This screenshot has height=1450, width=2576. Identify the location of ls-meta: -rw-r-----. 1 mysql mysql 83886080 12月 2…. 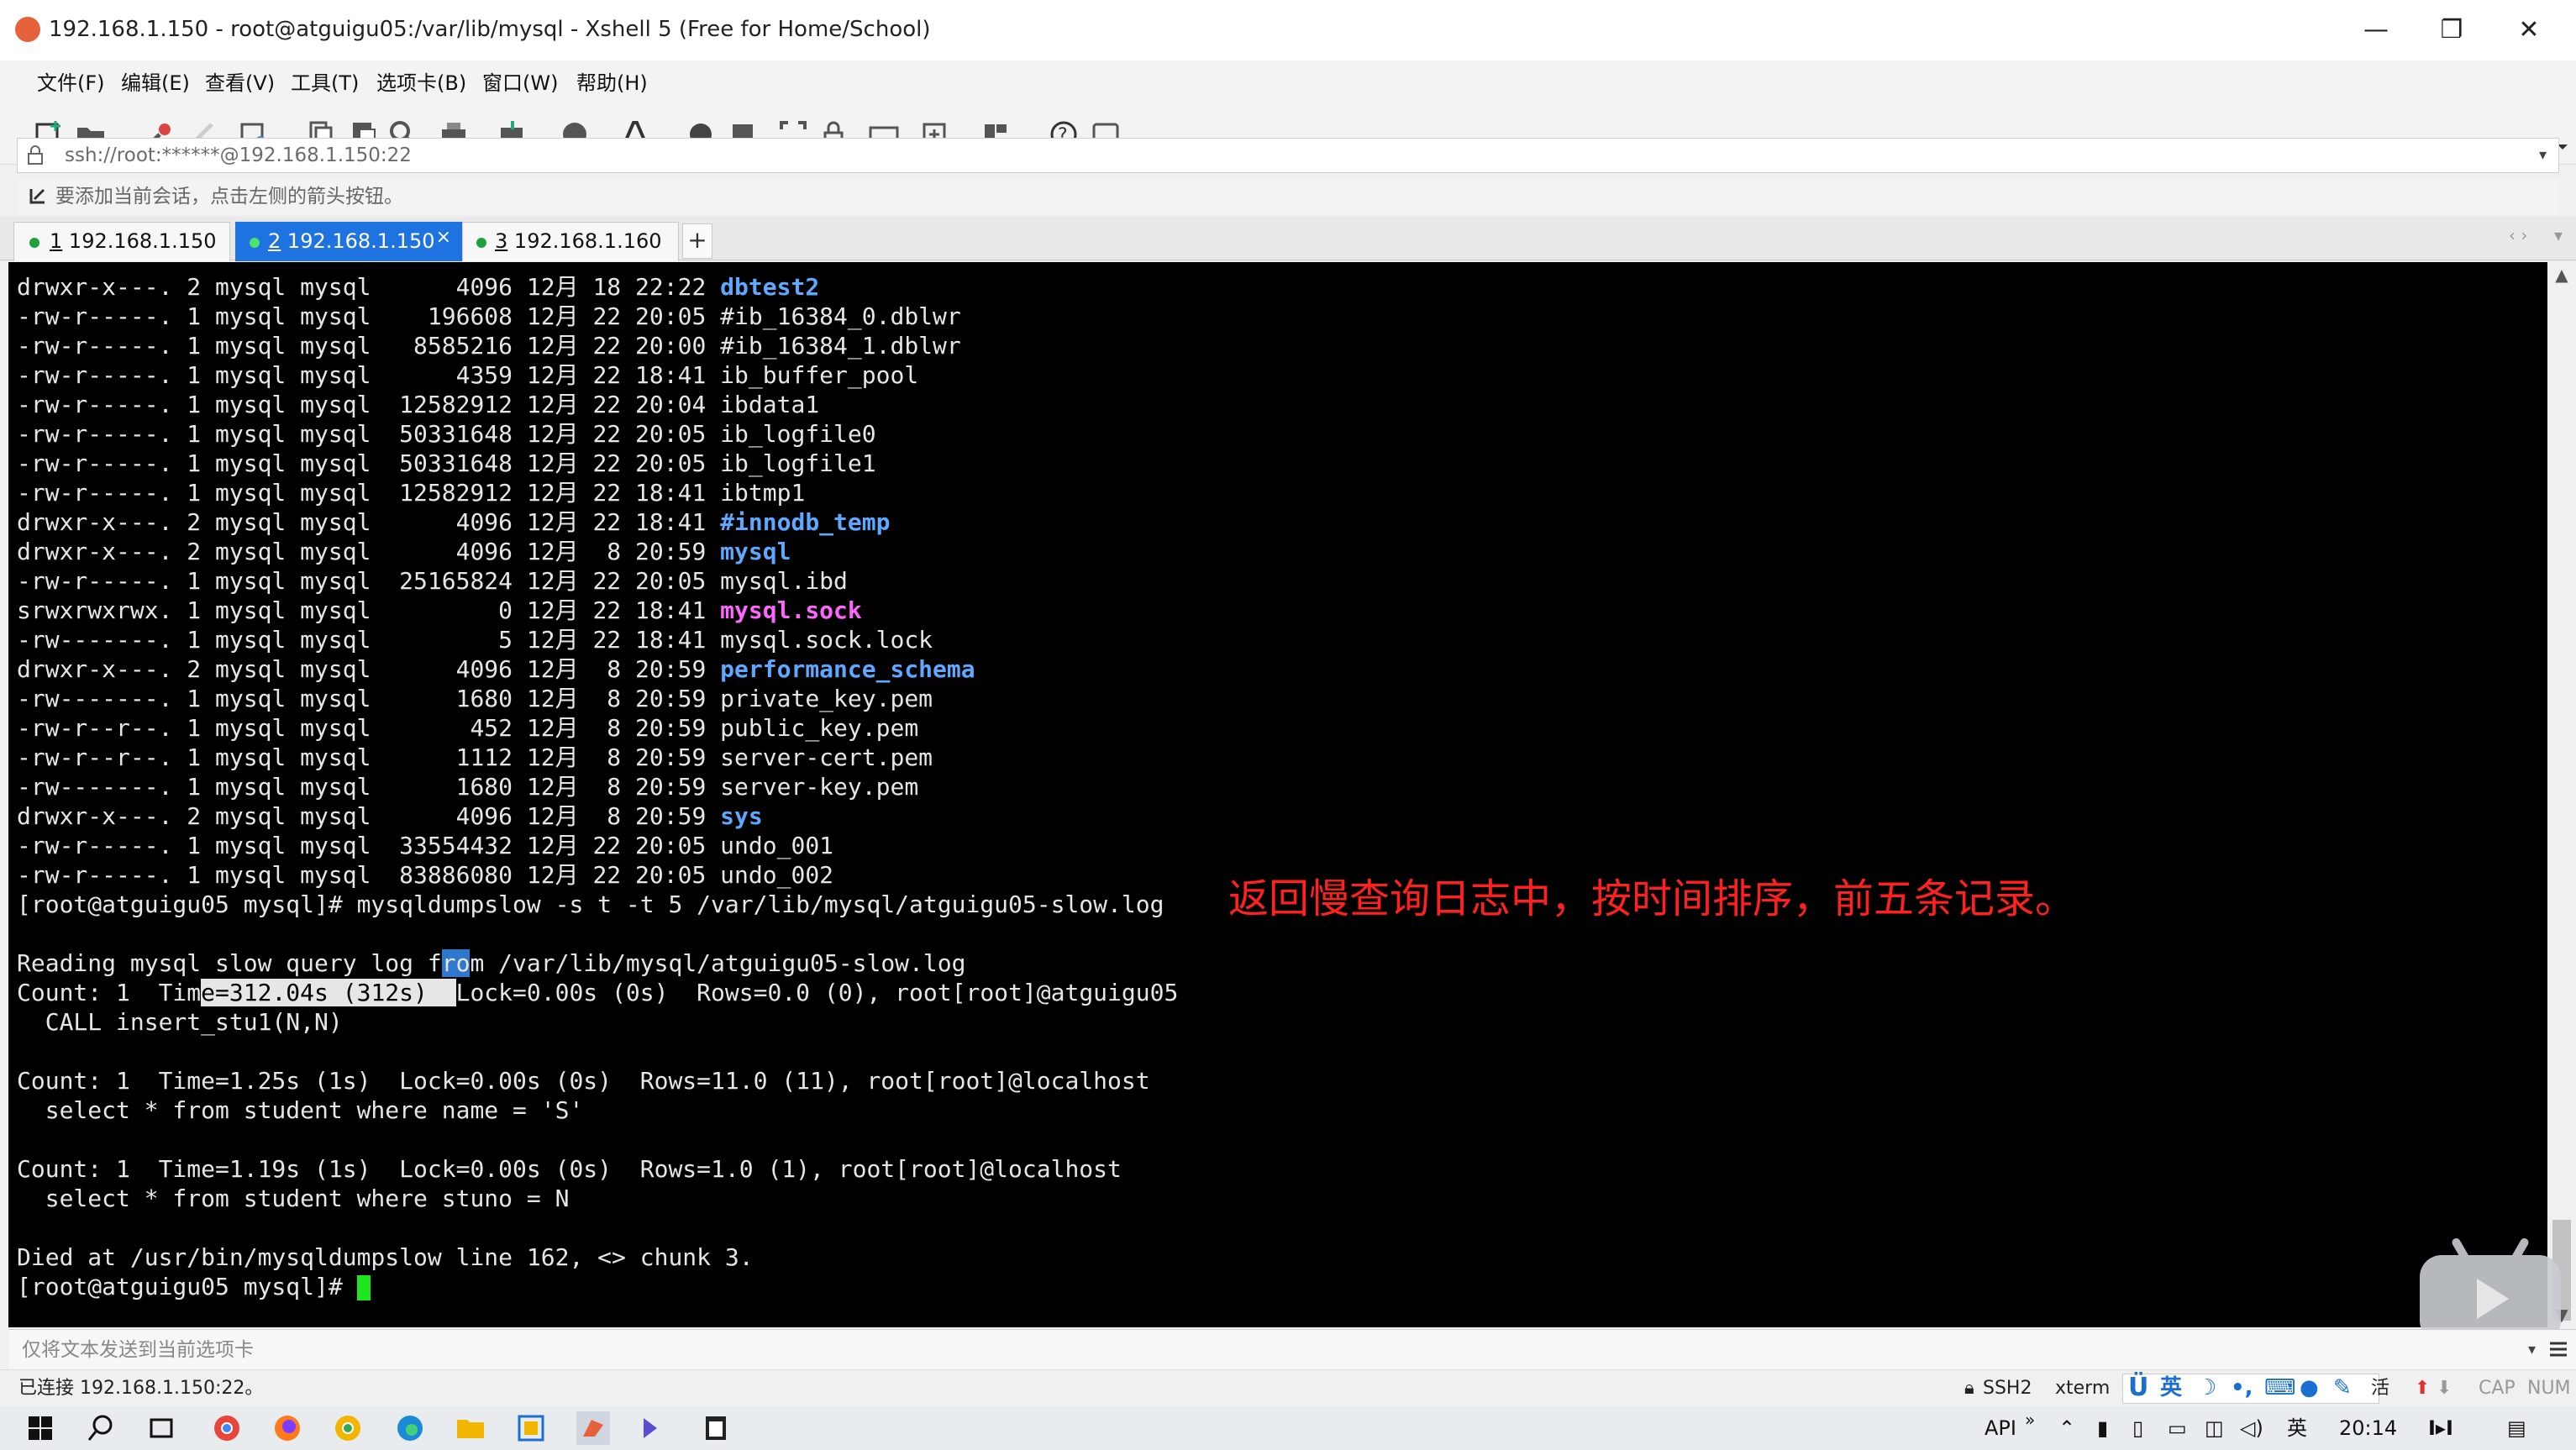
(369, 875).